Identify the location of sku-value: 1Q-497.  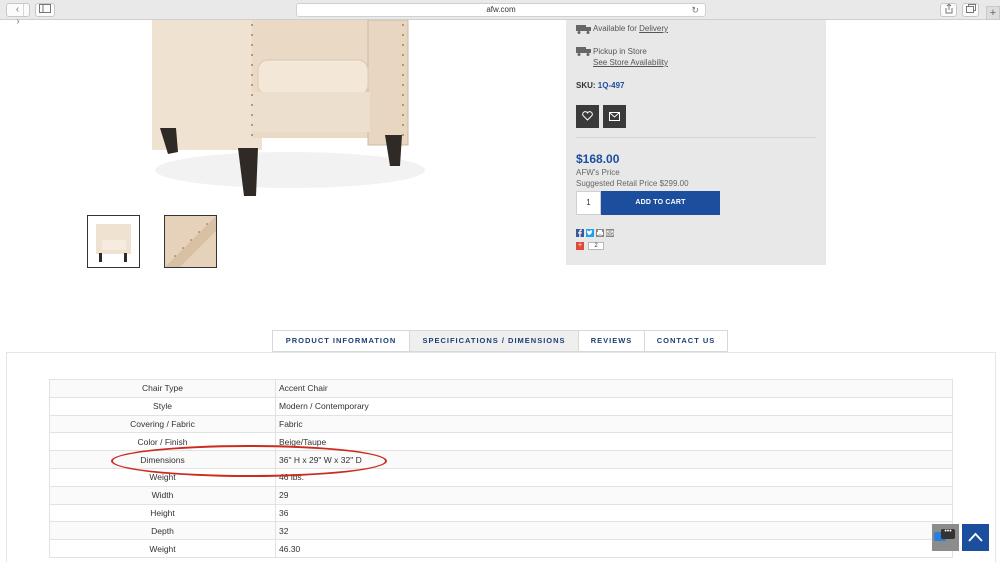
(611, 85).